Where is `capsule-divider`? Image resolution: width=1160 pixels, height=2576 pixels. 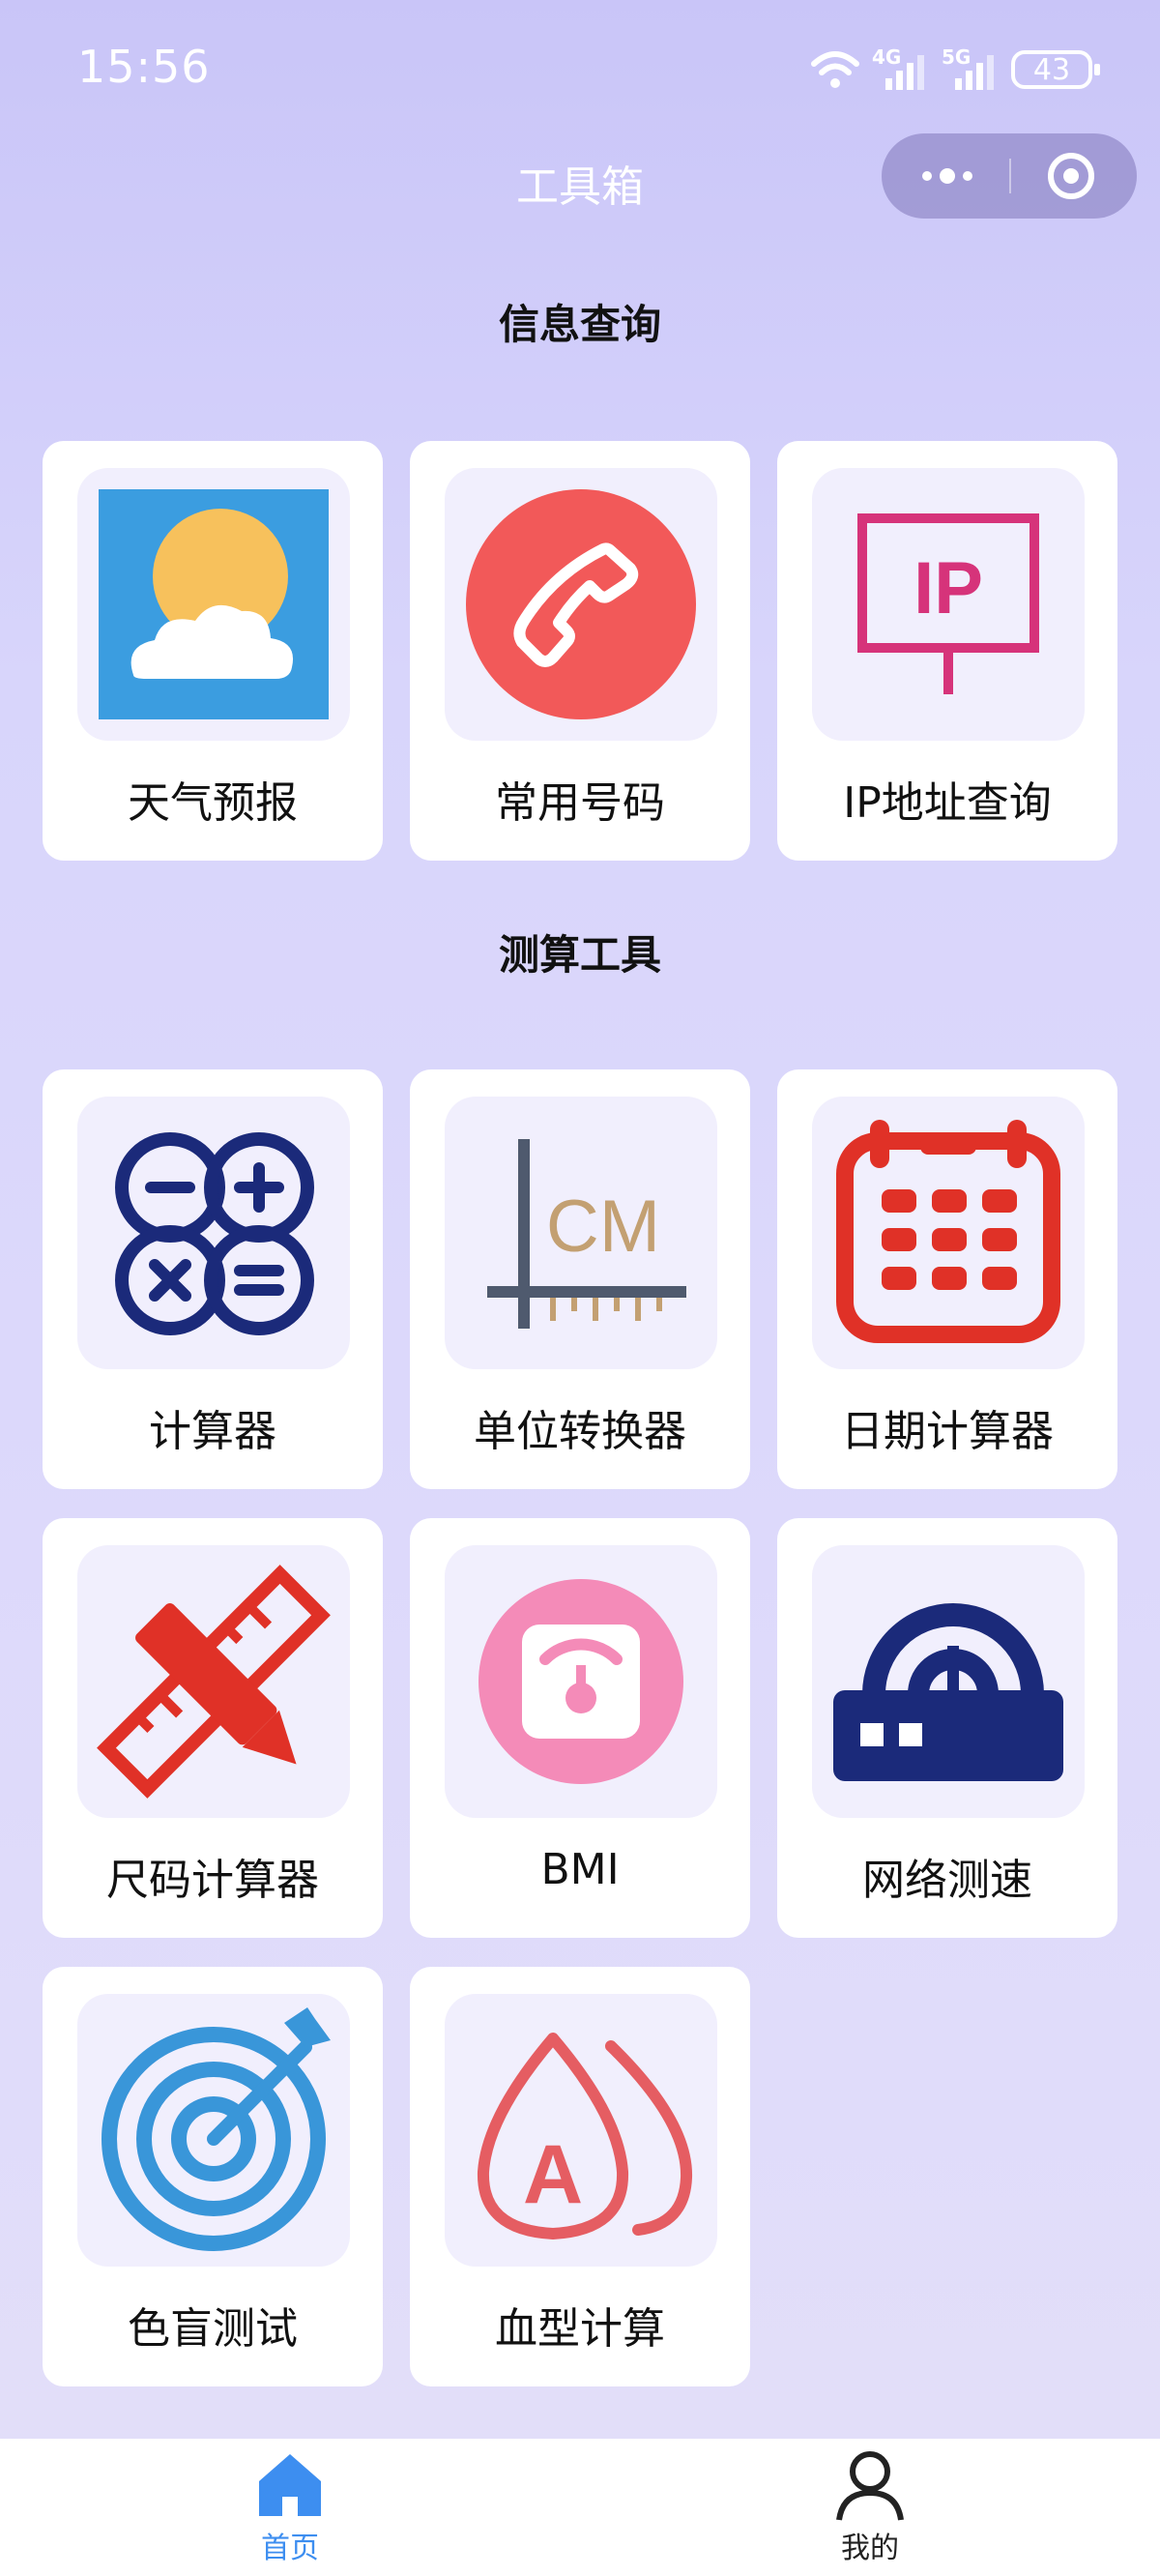 capsule-divider is located at coordinates (1010, 176).